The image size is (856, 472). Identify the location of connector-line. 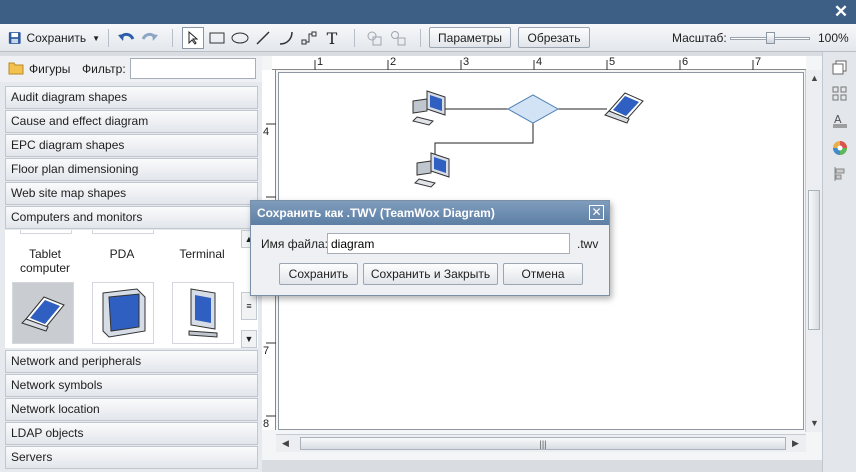
(484, 144).